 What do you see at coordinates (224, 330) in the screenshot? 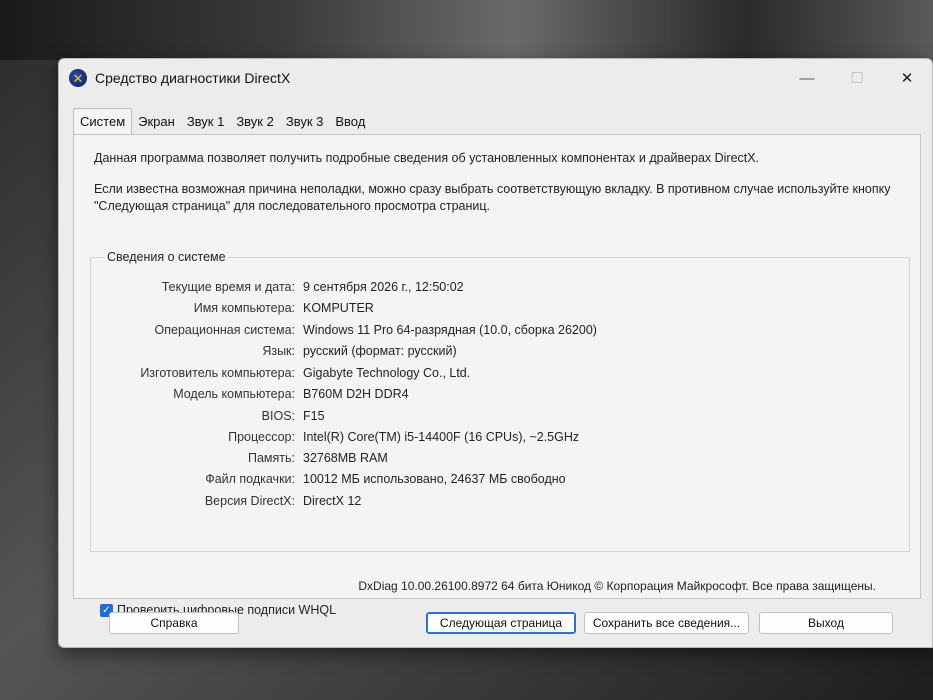
I see `info-label: Операционная система:` at bounding box center [224, 330].